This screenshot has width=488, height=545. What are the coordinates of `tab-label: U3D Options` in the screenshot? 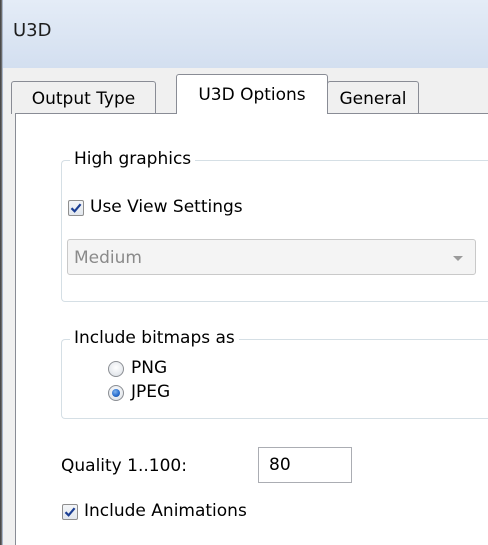 It's located at (252, 95).